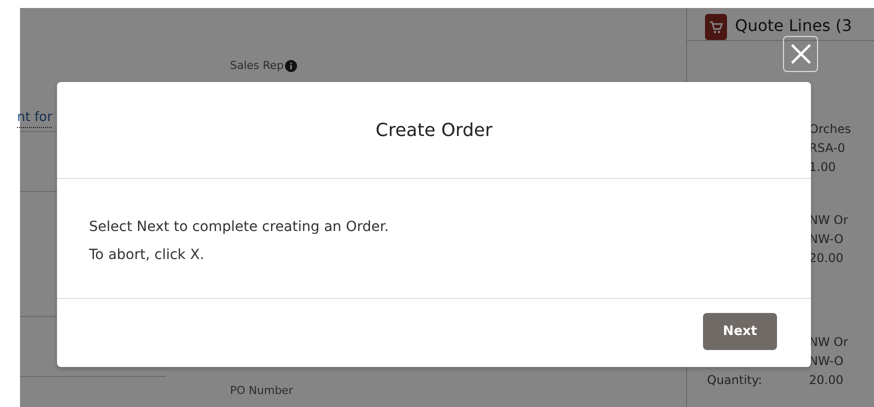 The width and height of the screenshot is (874, 407). I want to click on sales-rep-label: Sales Rep, so click(257, 65).